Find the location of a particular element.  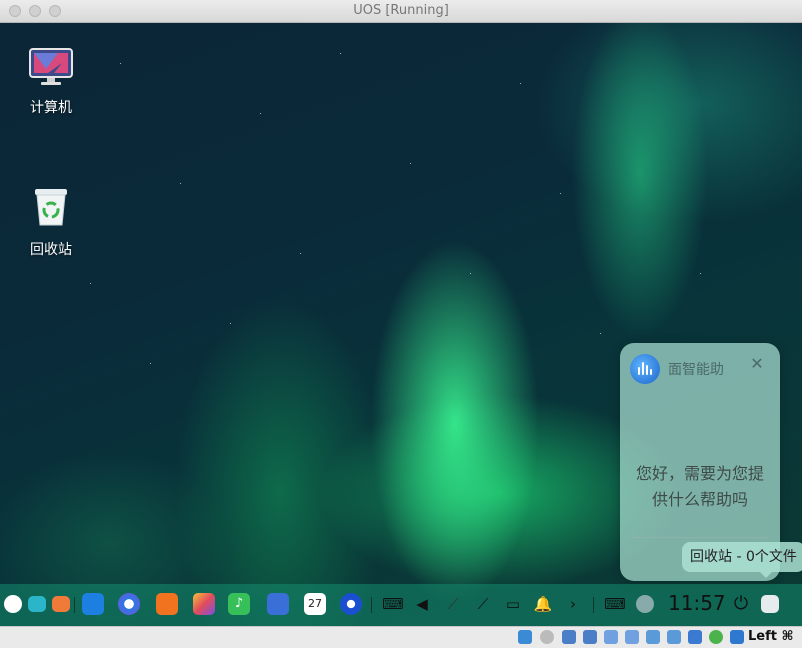

clock: 11:57 is located at coordinates (697, 603).